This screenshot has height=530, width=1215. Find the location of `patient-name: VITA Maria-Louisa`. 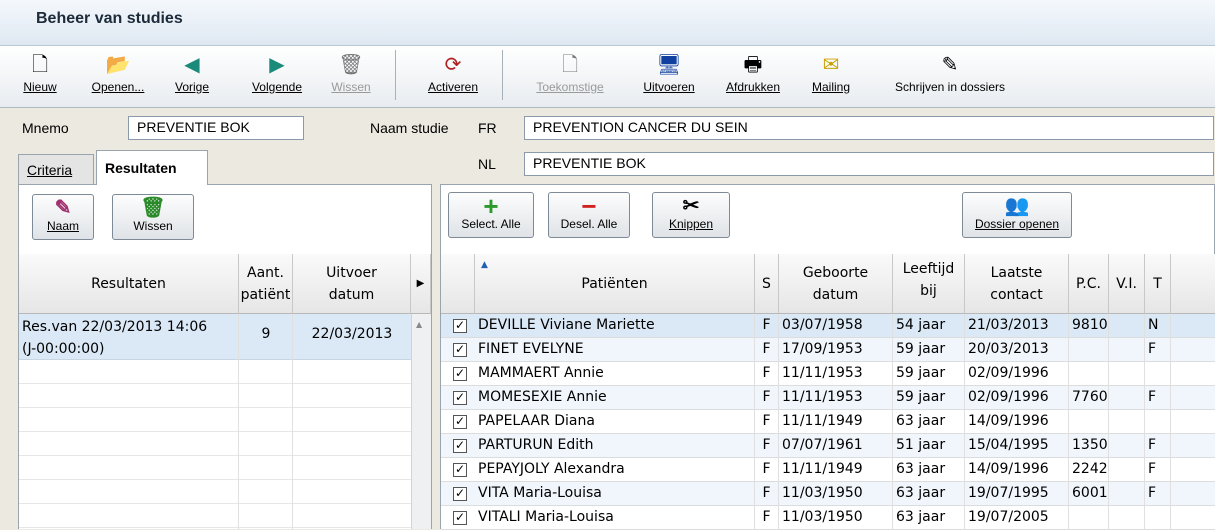

patient-name: VITA Maria-Louisa is located at coordinates (615, 494).